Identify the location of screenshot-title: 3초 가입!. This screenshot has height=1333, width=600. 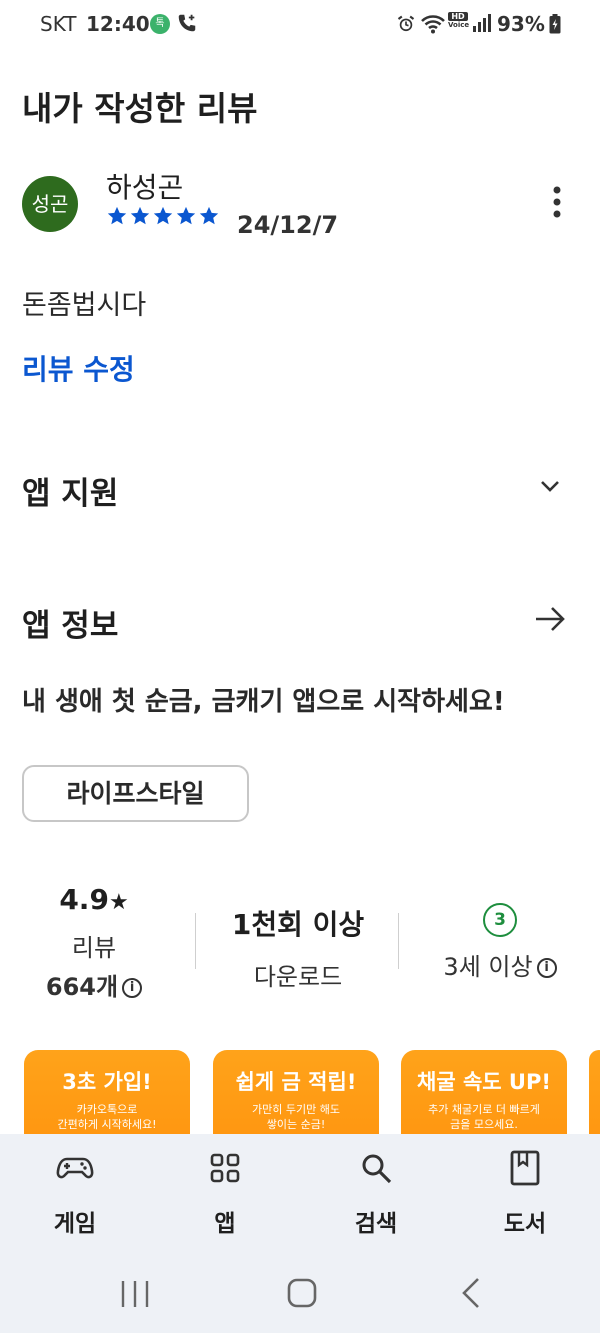
(107, 1082).